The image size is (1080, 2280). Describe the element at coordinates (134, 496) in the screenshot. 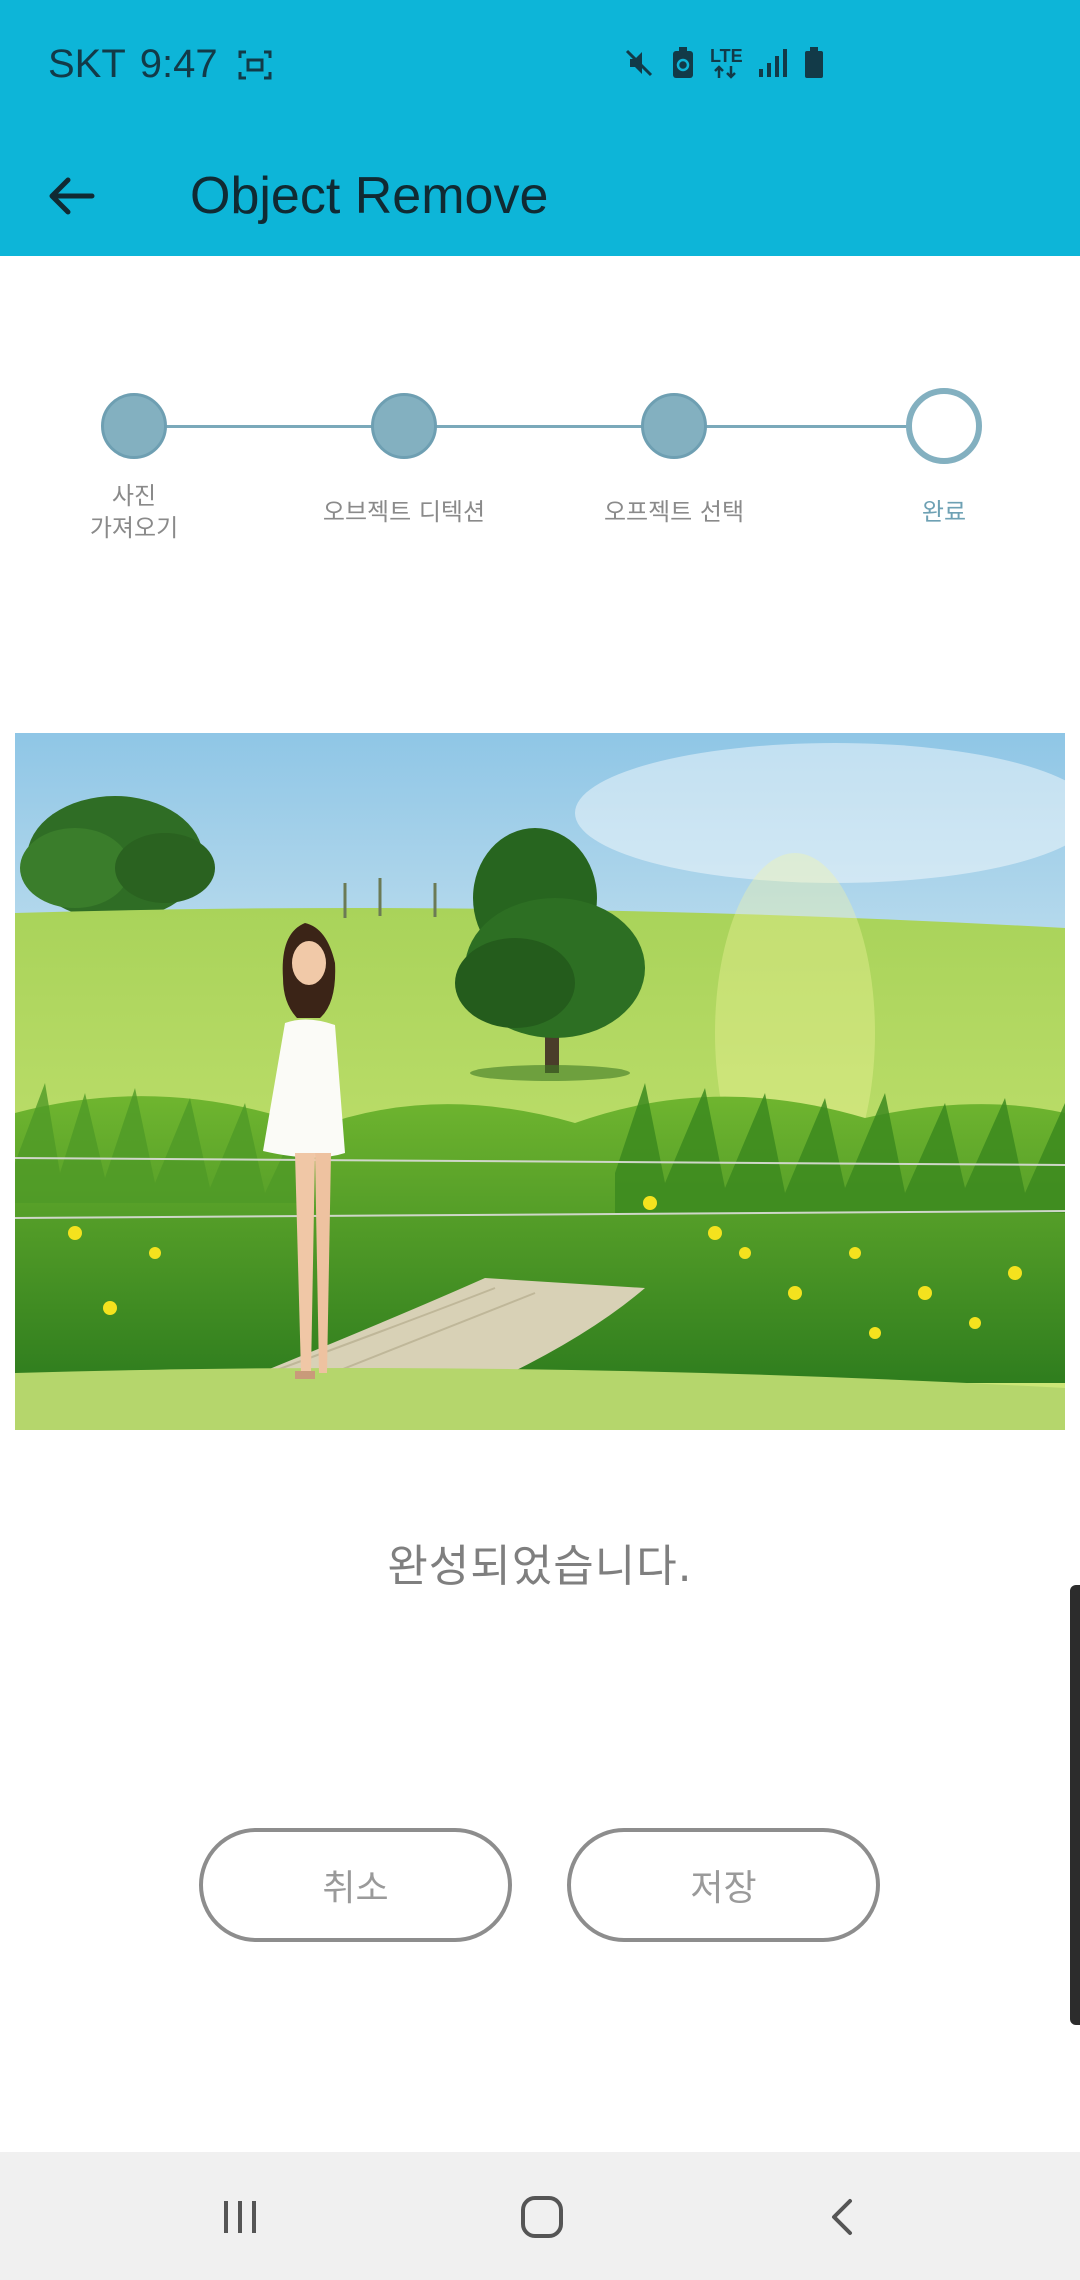

I see `step-label-line: 사진` at that location.